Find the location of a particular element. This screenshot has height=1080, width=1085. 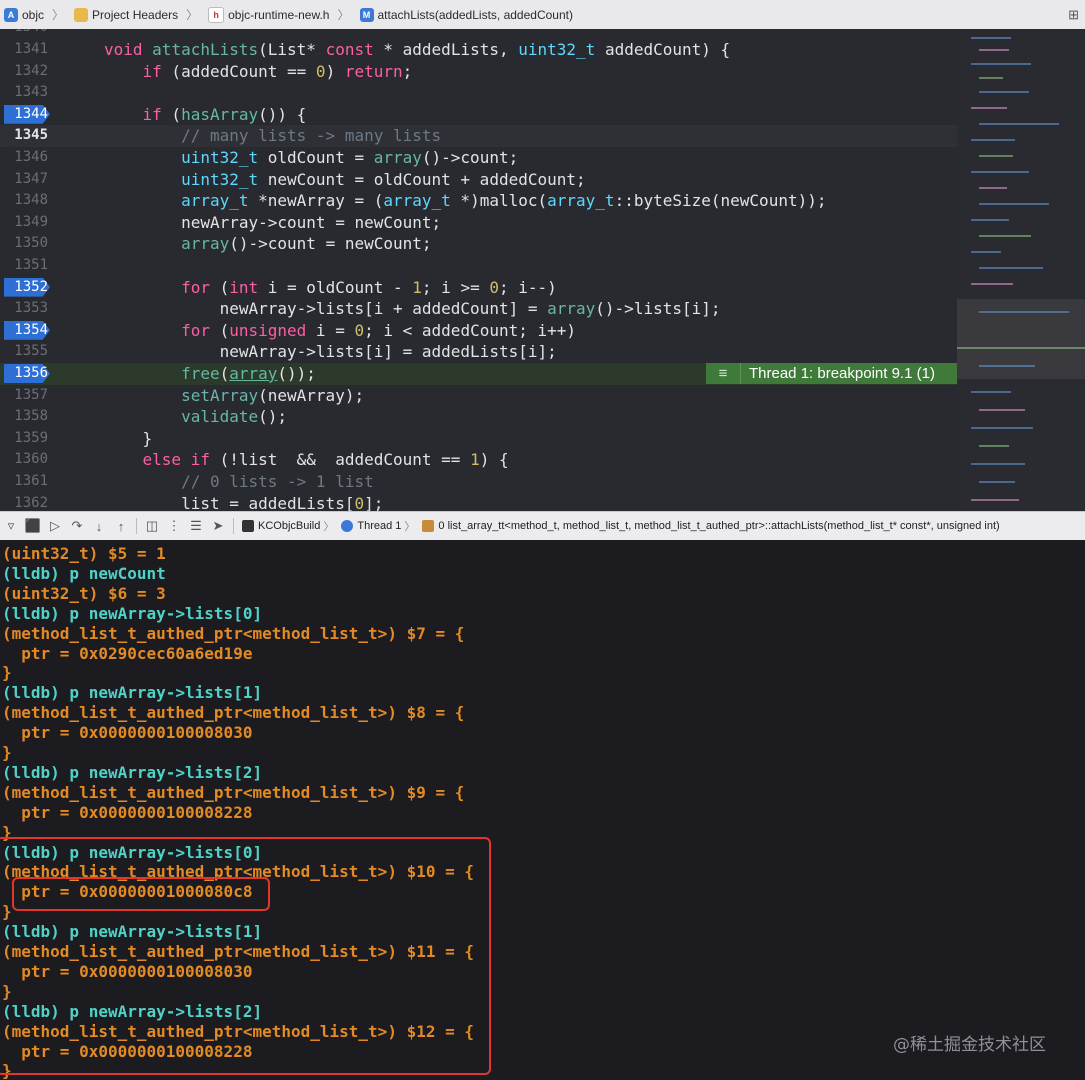

console-line: (uint32_t) $6 = 3 is located at coordinates (84, 593).